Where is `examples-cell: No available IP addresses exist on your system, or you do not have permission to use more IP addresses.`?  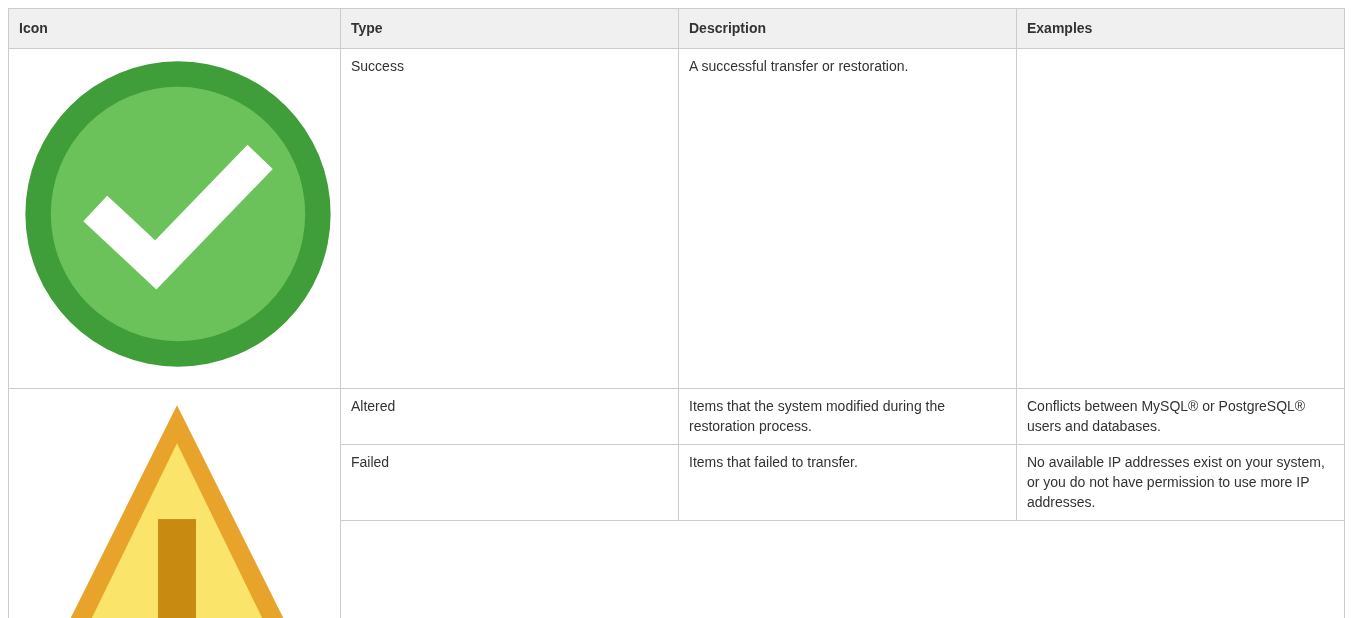
examples-cell: No available IP addresses exist on your system, or you do not have permission to use more IP addresses. is located at coordinates (1176, 482).